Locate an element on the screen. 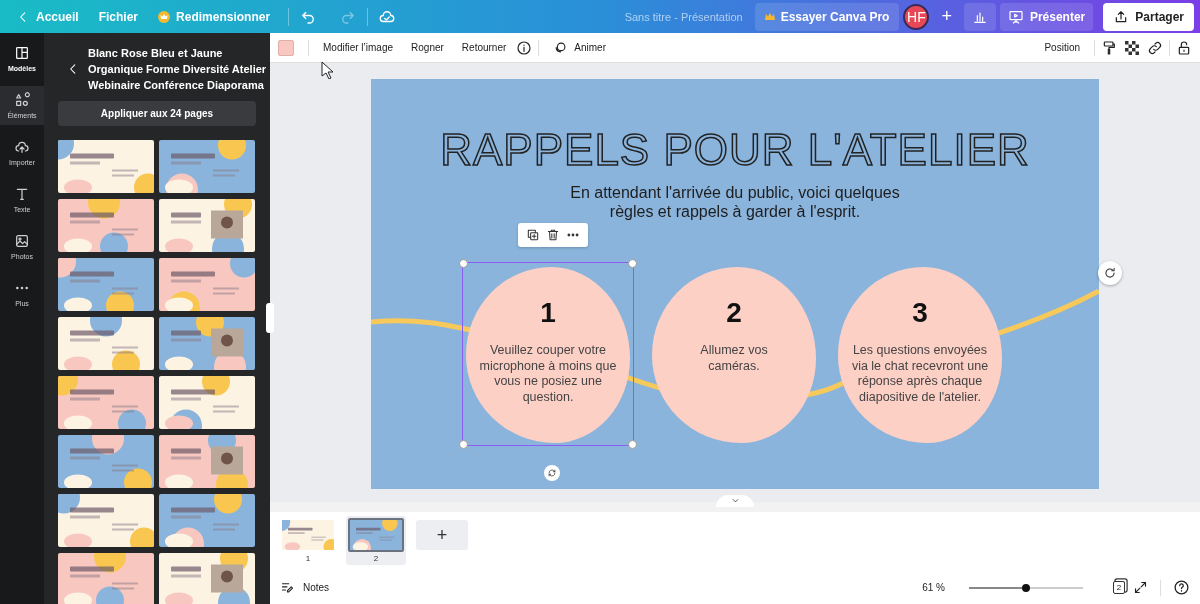 The image size is (1200, 604). duplicate-button is located at coordinates (533, 235).